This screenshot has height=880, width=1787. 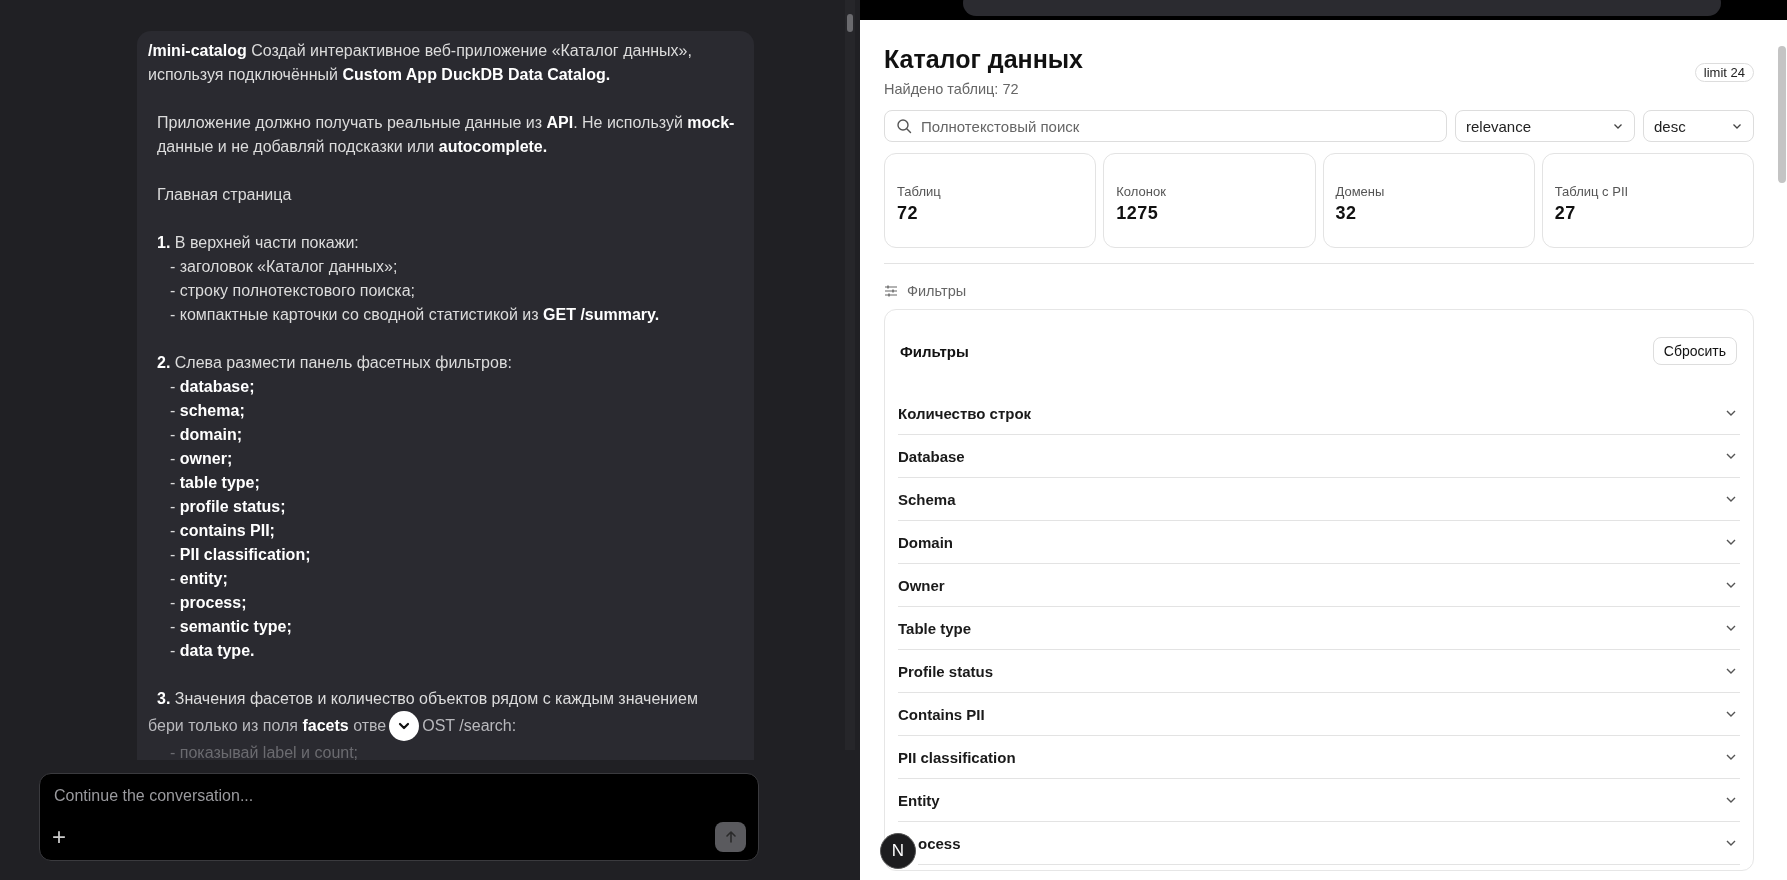 What do you see at coordinates (1319, 757) in the screenshot?
I see `filter-row: PII classification` at bounding box center [1319, 757].